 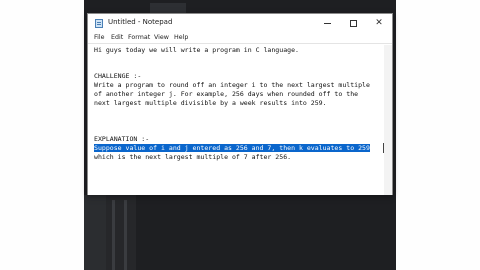 I want to click on menu-format: Format, so click(x=139, y=37).